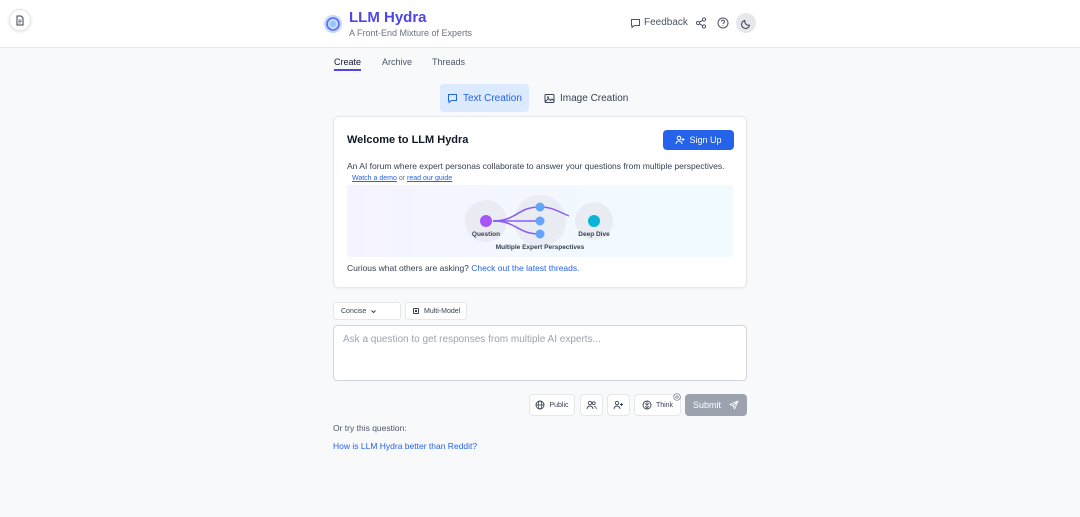 The height and width of the screenshot is (517, 1080). Describe the element at coordinates (486, 221) in the screenshot. I see `question-node` at that location.